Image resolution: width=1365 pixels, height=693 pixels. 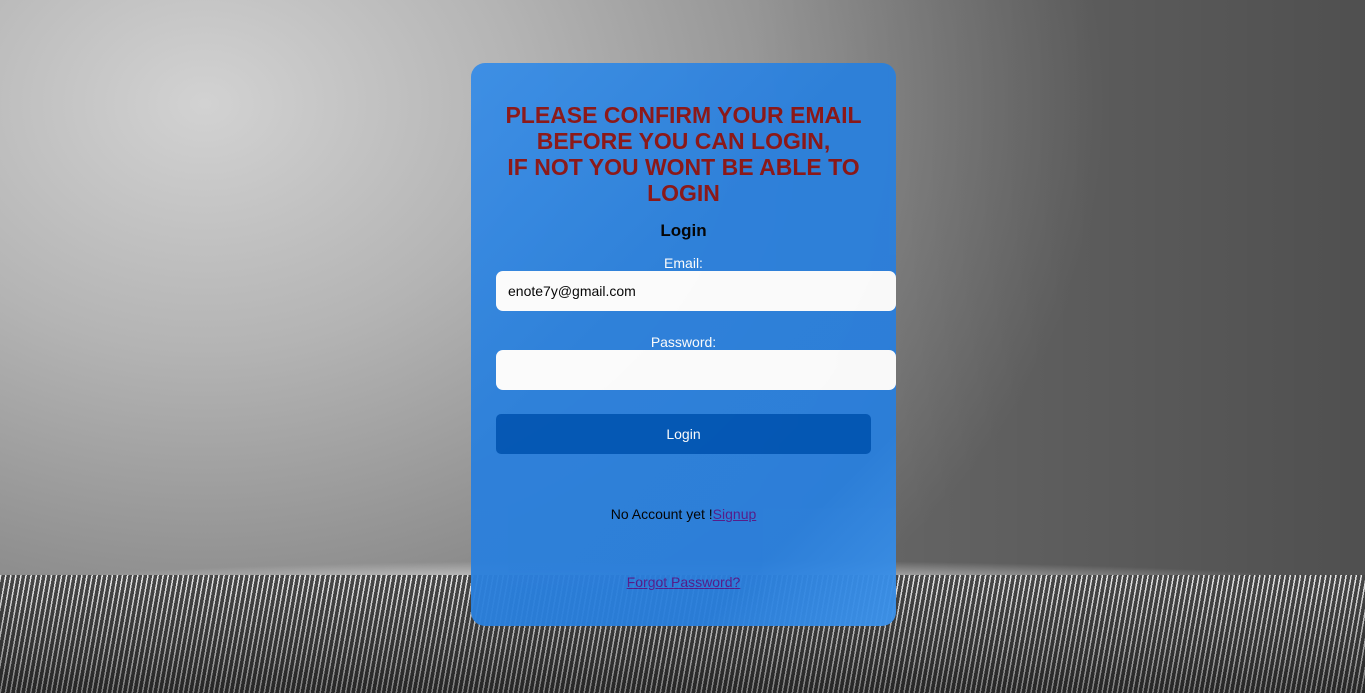 I want to click on login-button: Login, so click(x=683, y=434).